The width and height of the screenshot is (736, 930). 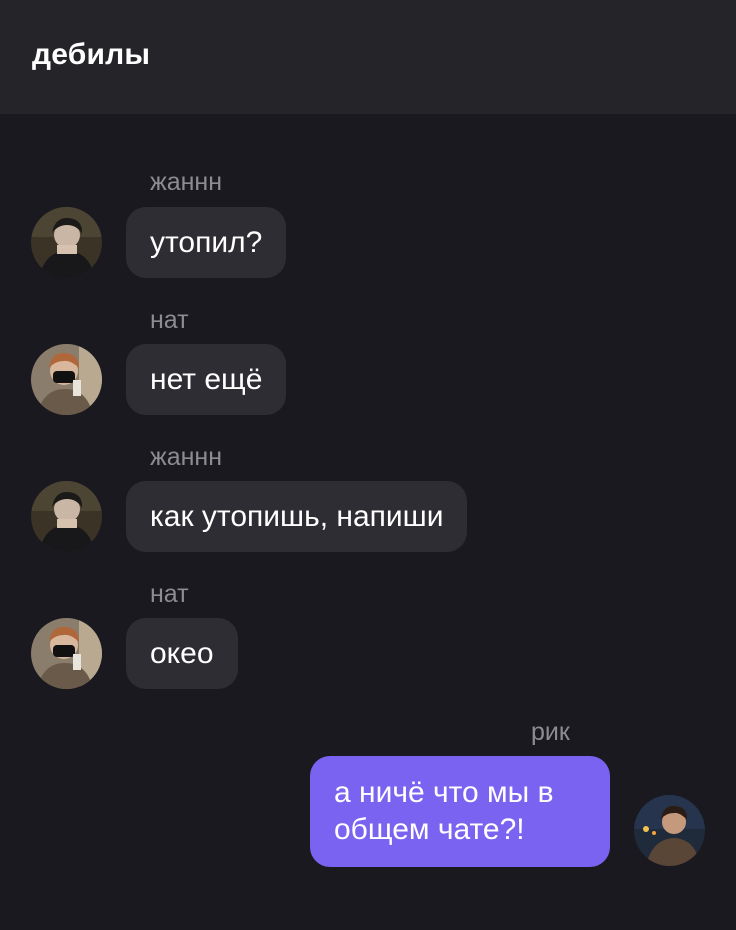 I want to click on own-message-bubble: а ничё что мы в общем чате?!, so click(x=460, y=811).